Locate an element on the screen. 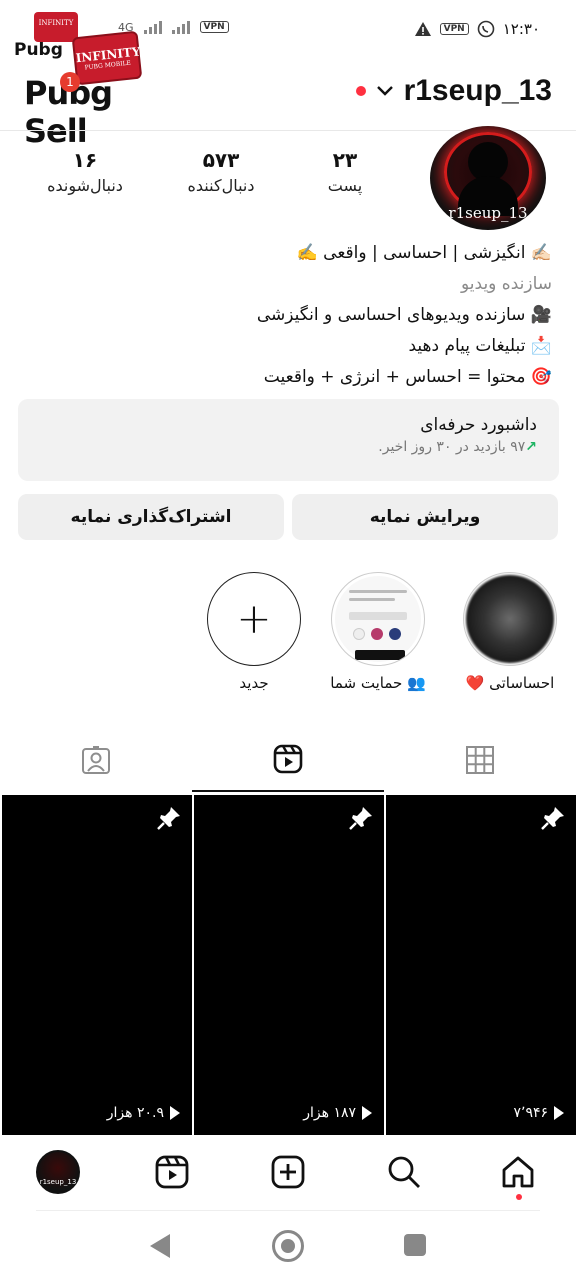 Image resolution: width=576 pixels, height=1280 pixels. stat-posts: ۲۳ پست is located at coordinates (345, 171).